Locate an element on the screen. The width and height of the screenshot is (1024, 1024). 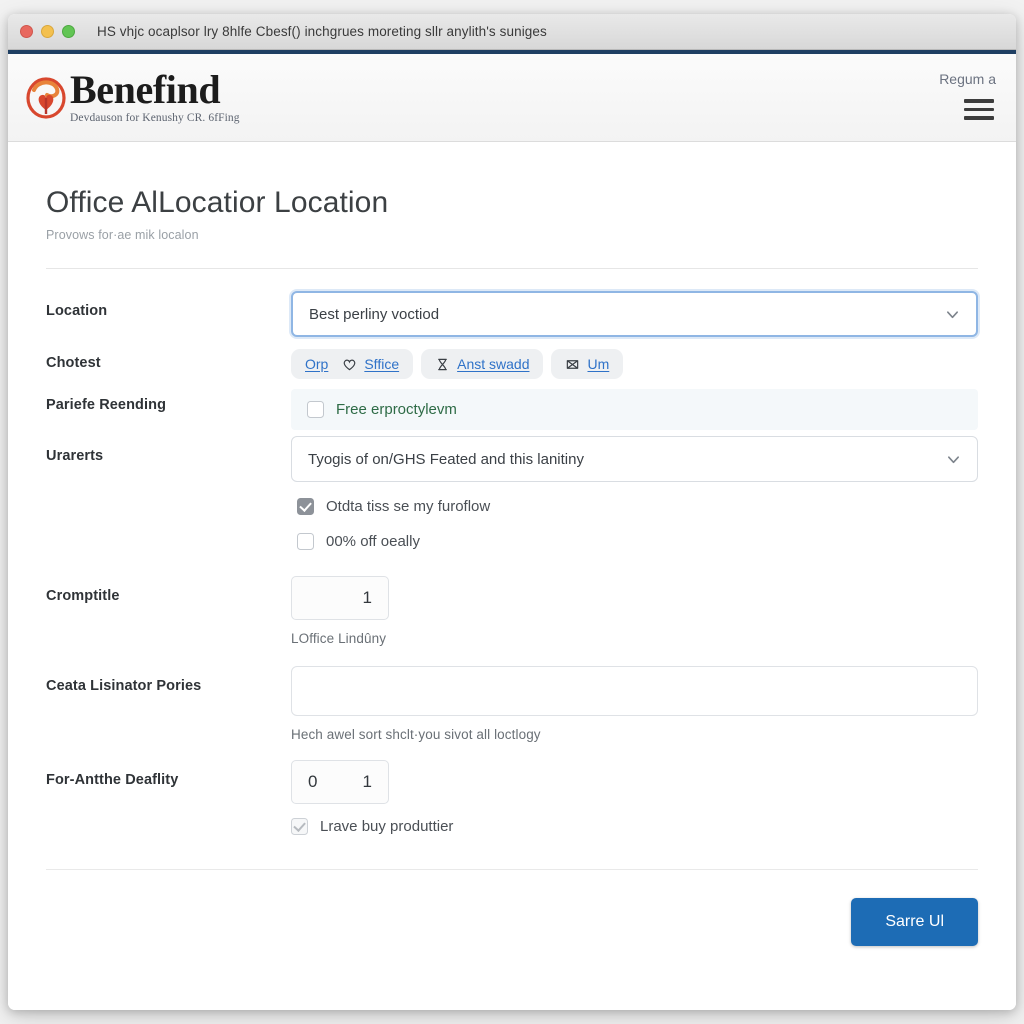
cromptitle-value: 1 is located at coordinates (367, 597).